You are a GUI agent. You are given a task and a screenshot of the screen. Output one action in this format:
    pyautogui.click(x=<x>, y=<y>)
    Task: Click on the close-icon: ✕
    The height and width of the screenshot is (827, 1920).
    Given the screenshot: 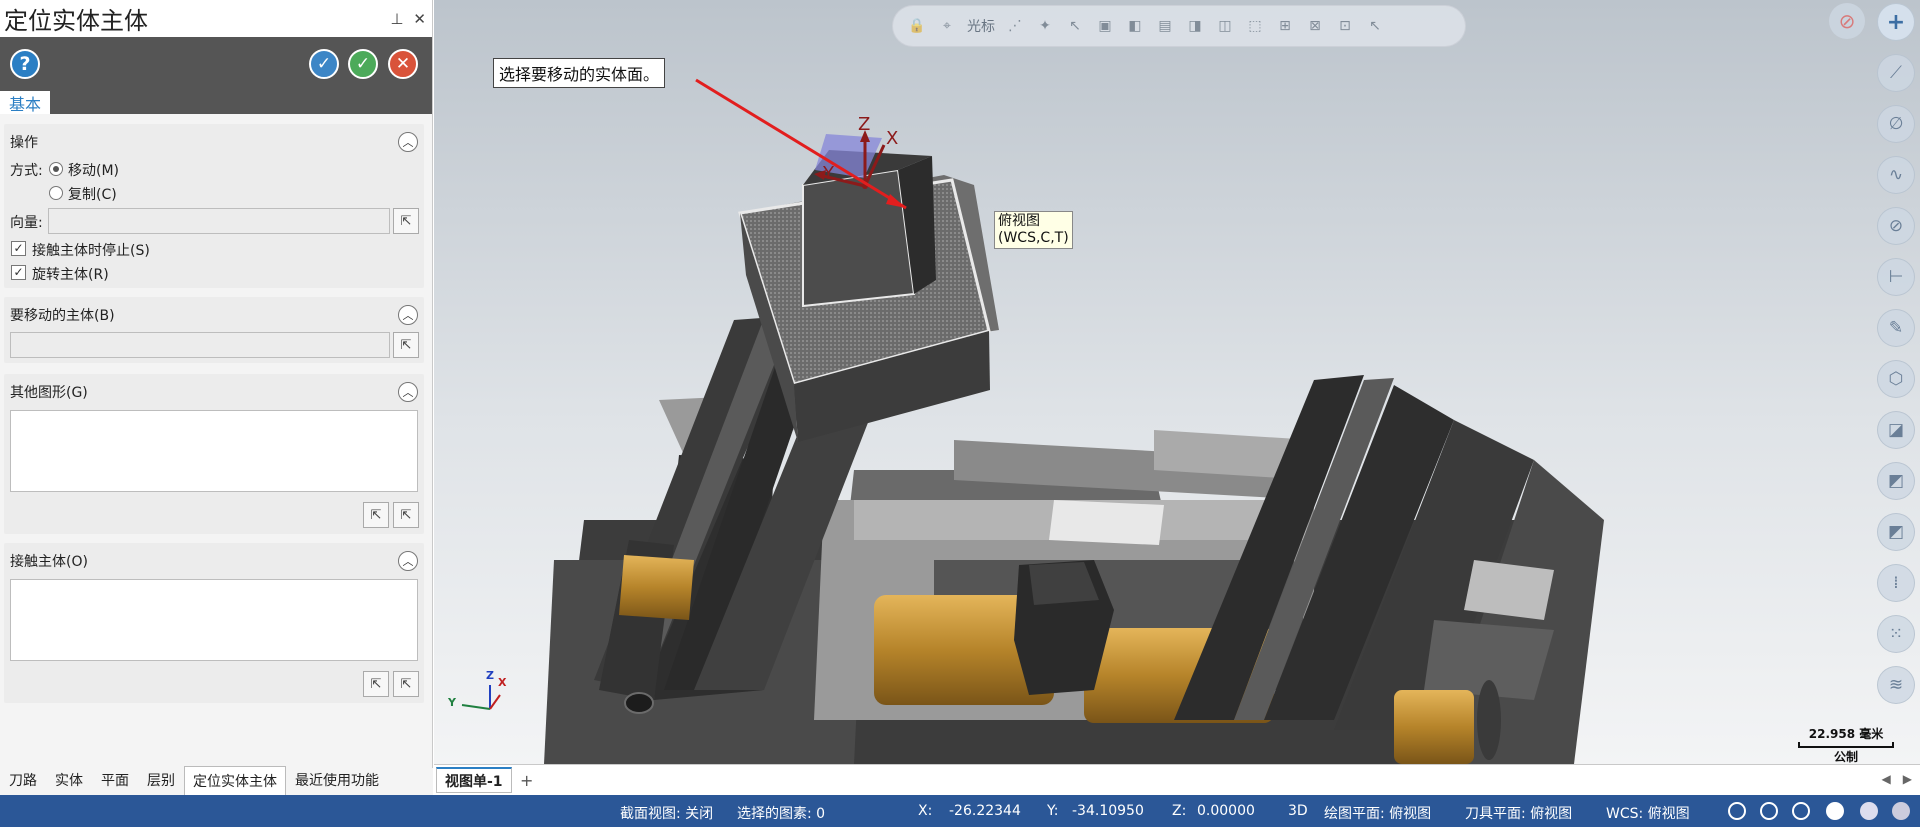 What is the action you would take?
    pyautogui.click(x=419, y=19)
    